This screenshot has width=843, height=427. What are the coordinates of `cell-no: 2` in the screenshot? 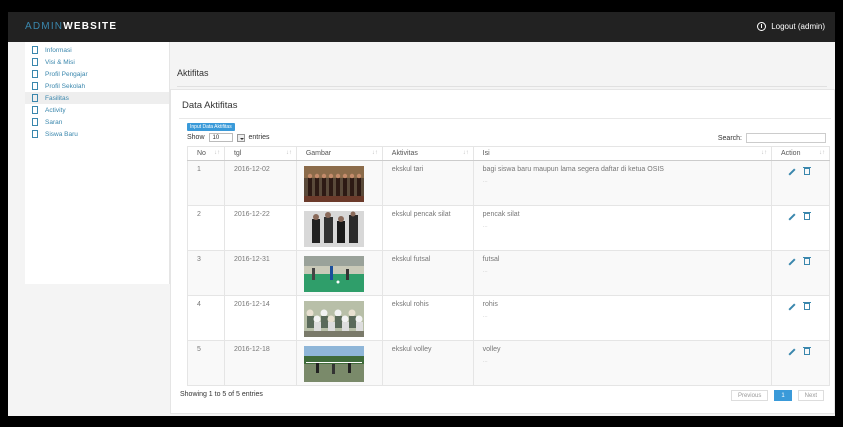 It's located at (206, 228).